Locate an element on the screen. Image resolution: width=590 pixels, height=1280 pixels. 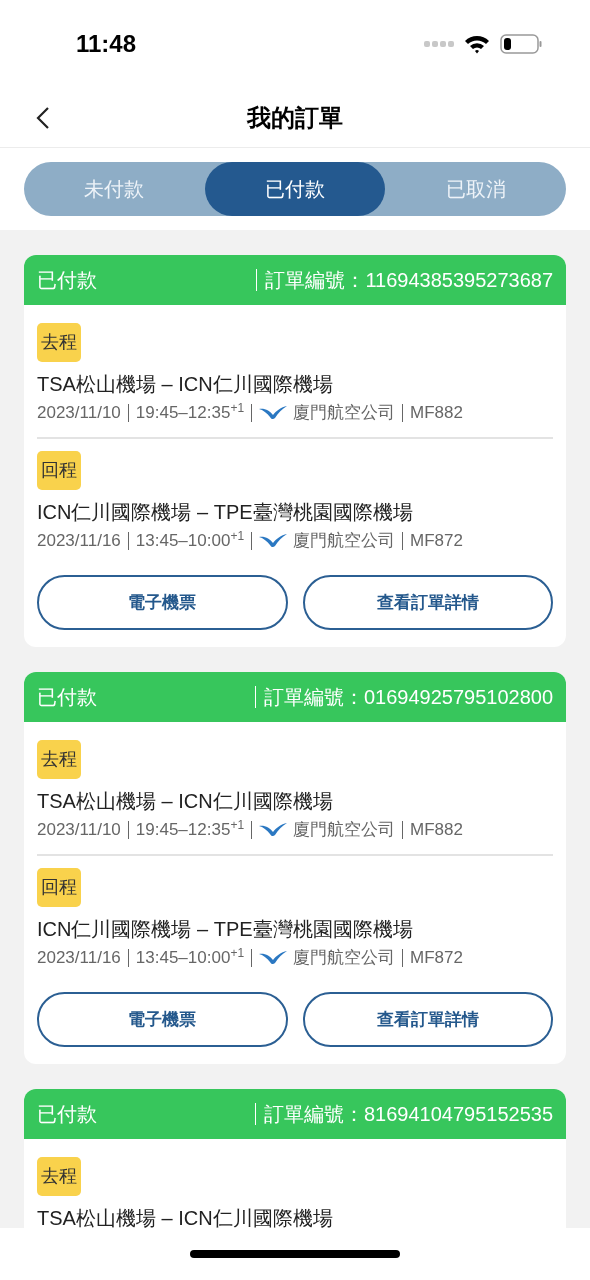
order-number: 訂單編號：11694385395273687 is located at coordinates (409, 280).